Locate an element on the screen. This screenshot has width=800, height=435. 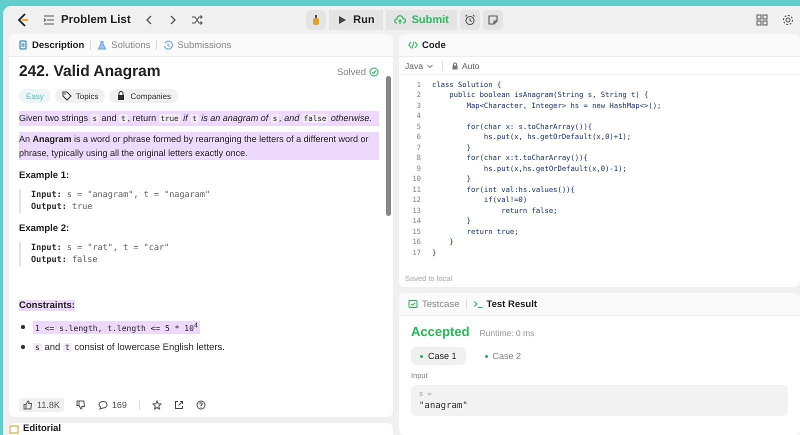
share-icon is located at coordinates (179, 405).